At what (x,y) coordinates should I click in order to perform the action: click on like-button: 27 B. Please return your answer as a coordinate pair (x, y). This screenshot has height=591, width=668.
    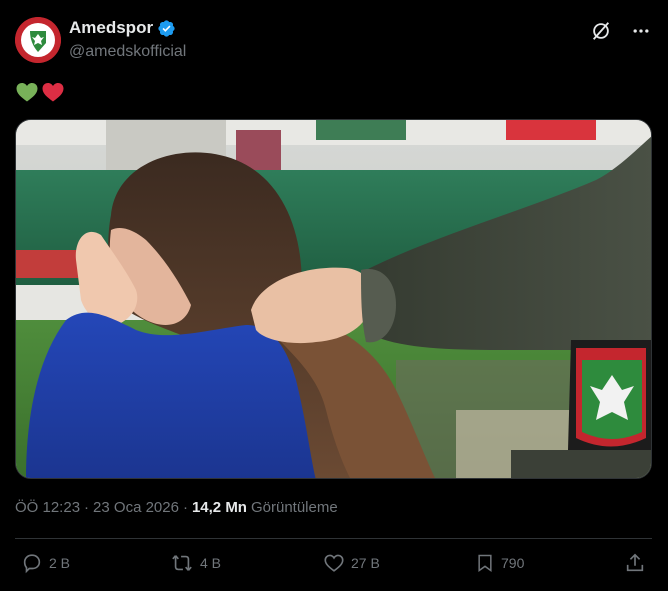
    Looking at the image, I should click on (351, 563).